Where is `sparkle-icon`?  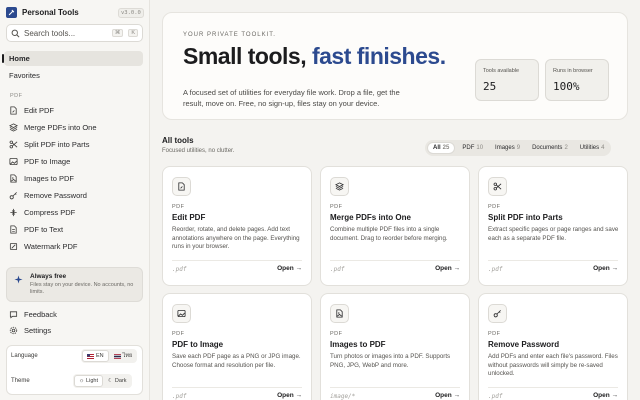
sparkle-icon is located at coordinates (18, 279).